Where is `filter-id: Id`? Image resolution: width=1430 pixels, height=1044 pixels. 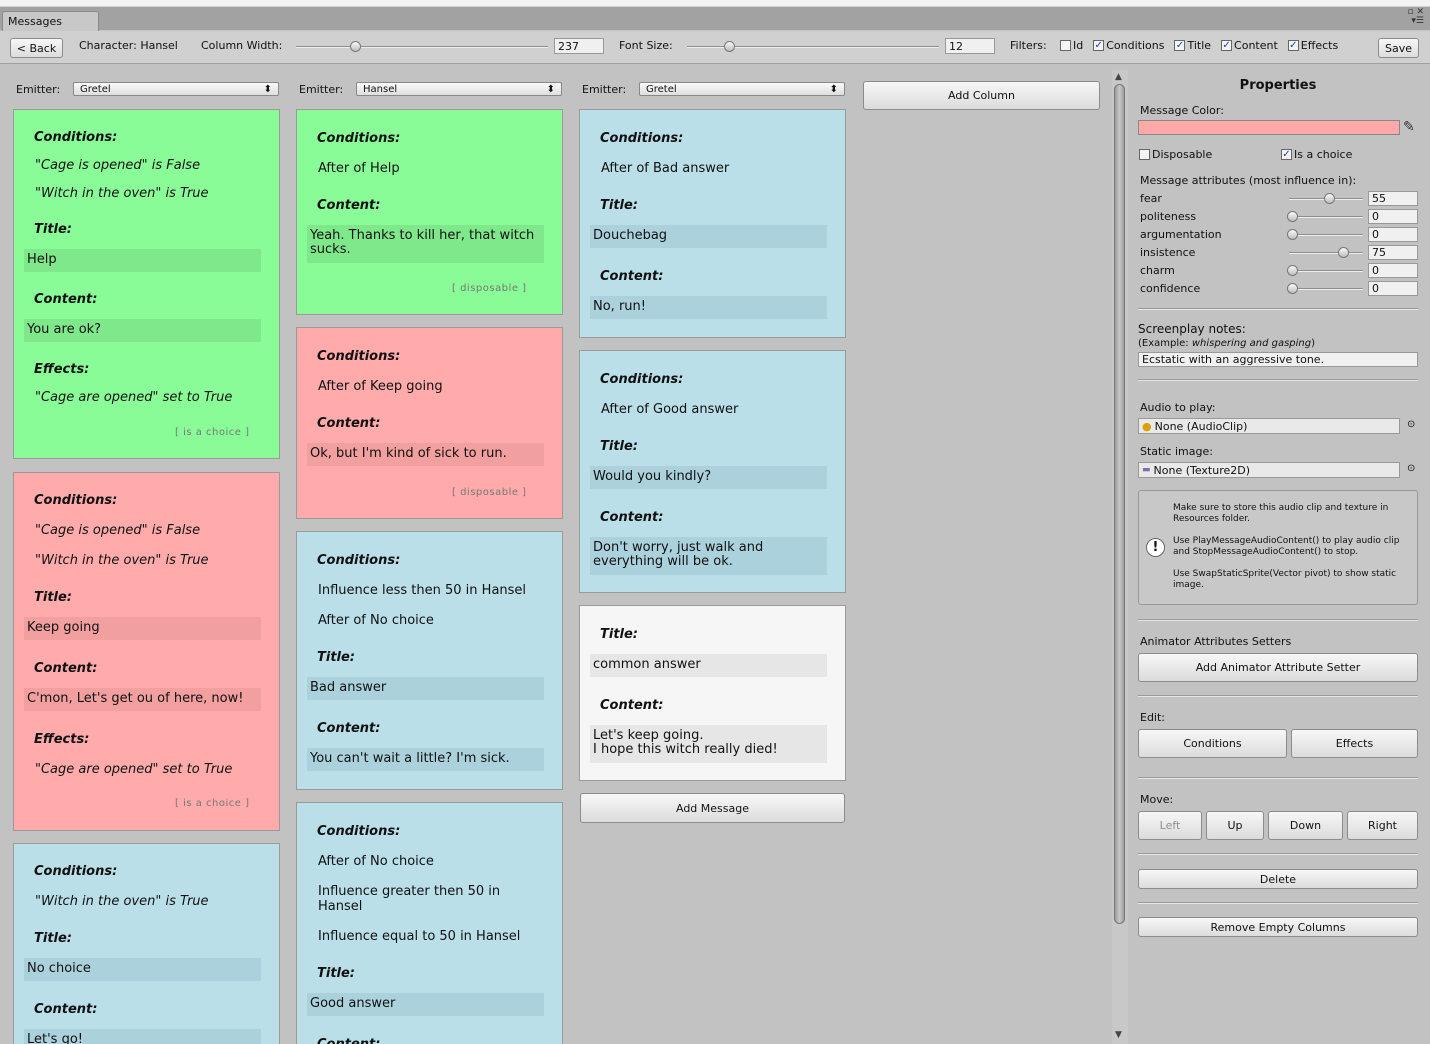 filter-id: Id is located at coordinates (1071, 45).